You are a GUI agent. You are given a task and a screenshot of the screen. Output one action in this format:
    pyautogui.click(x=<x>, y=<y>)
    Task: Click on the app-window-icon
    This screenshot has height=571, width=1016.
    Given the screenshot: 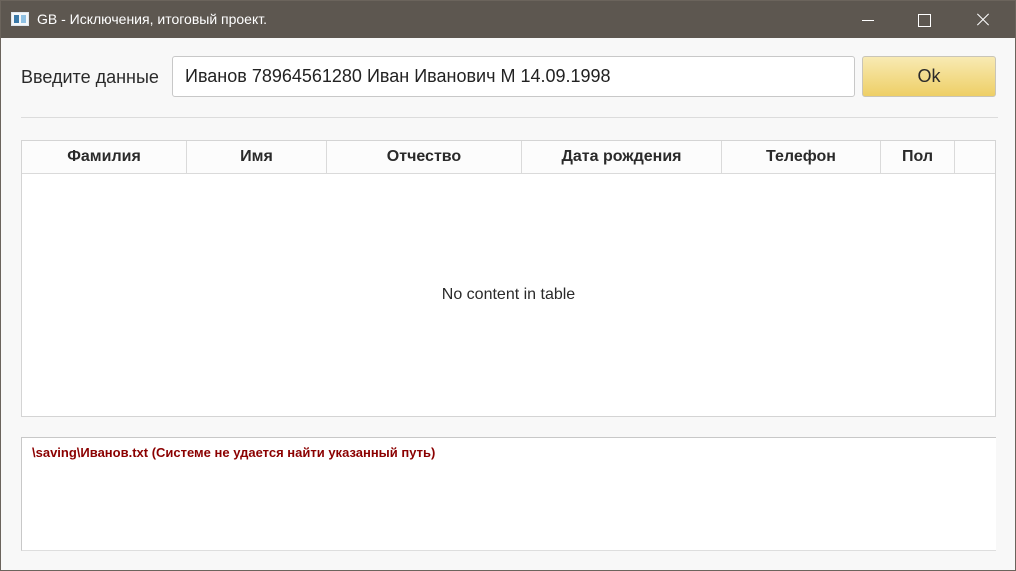 What is the action you would take?
    pyautogui.click(x=20, y=19)
    